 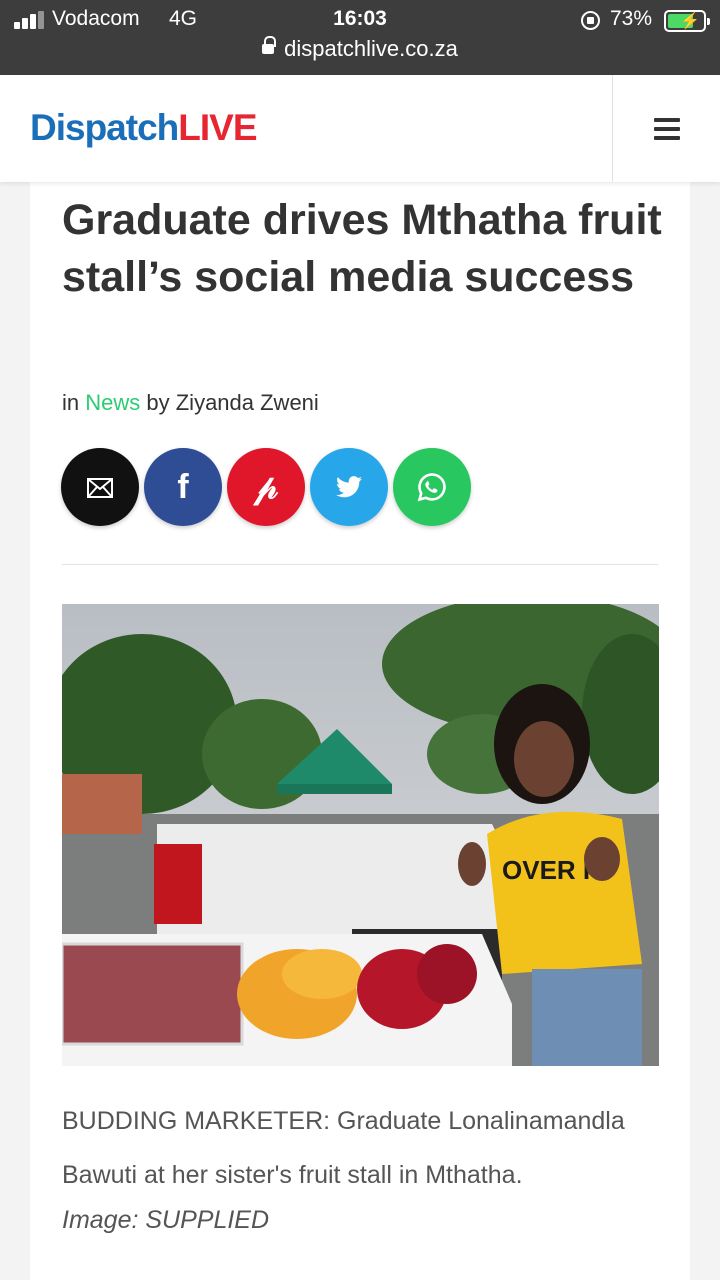 I want to click on lock-icon, so click(x=269, y=46).